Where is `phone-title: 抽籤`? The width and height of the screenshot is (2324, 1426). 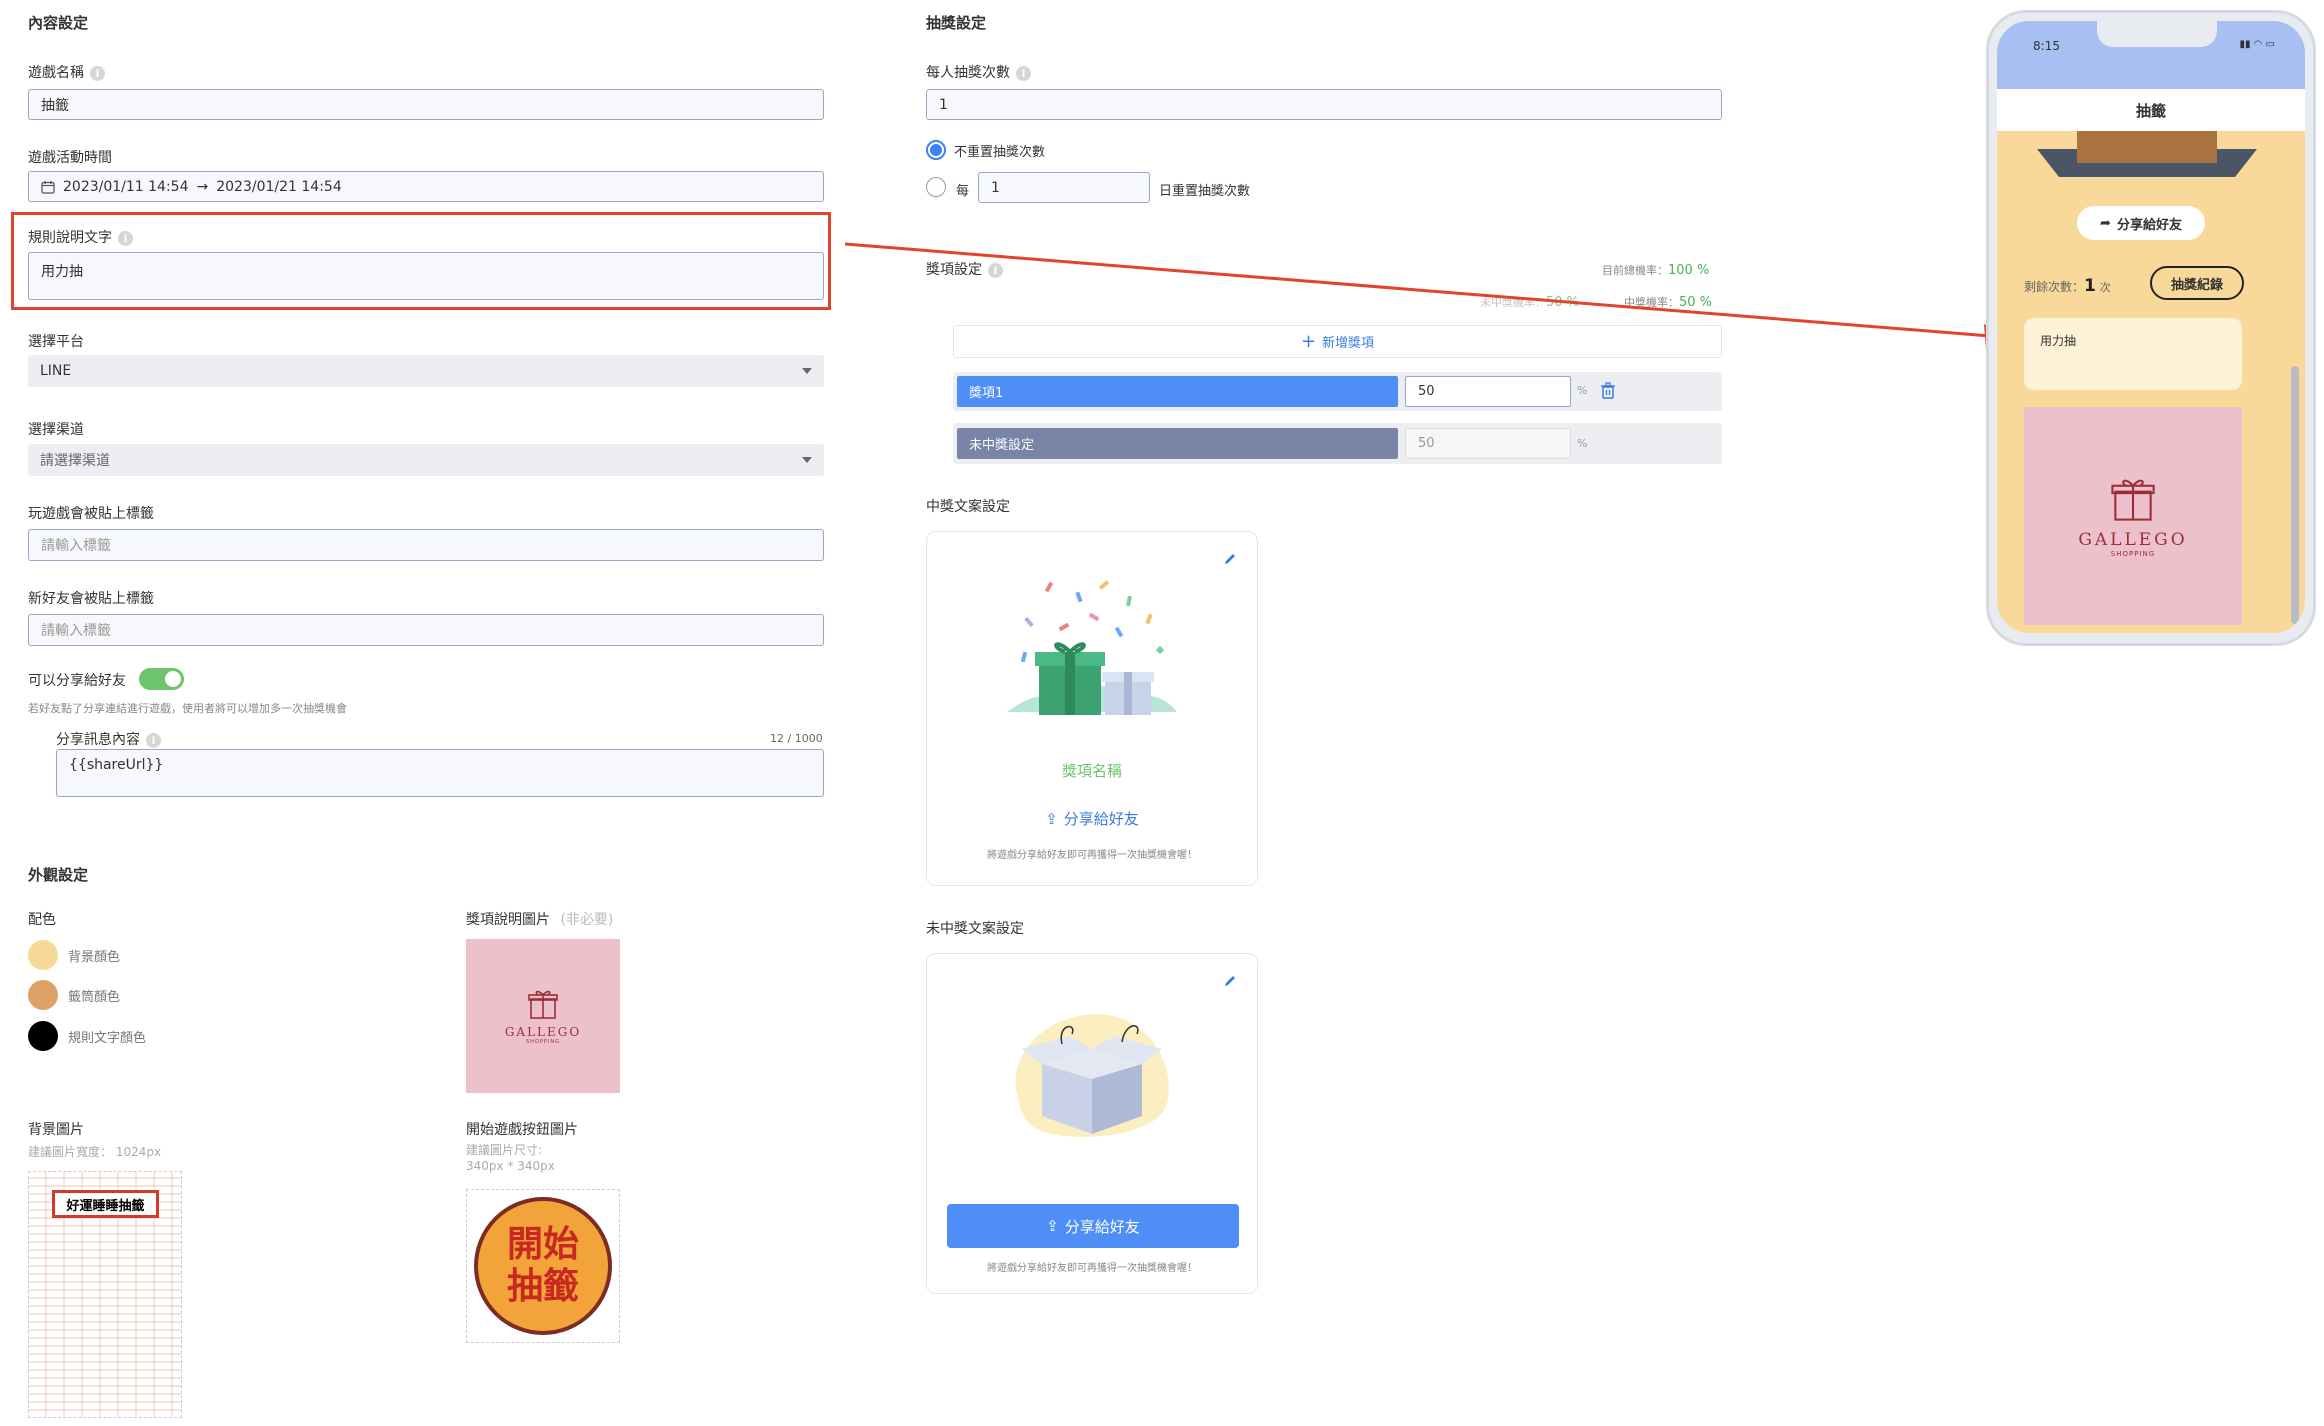 phone-title: 抽籤 is located at coordinates (2151, 110).